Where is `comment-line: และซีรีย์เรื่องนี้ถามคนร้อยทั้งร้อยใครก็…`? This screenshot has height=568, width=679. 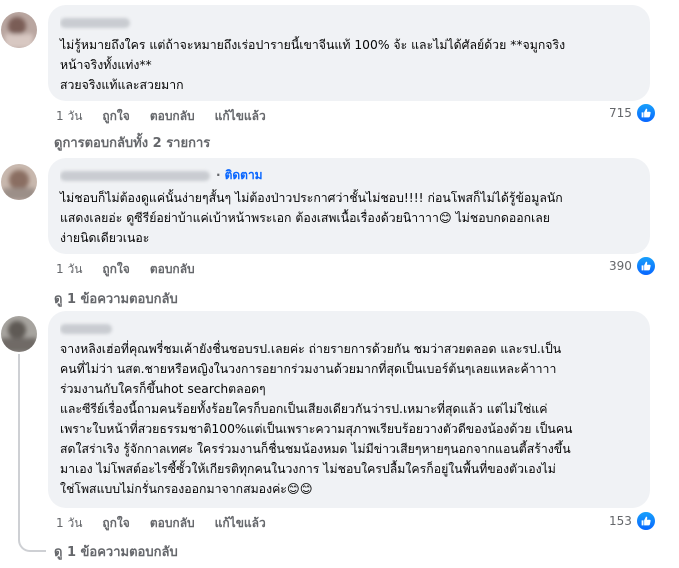 comment-line: และซีรีย์เรื่องนี้ถามคนร้อยทั้งร้อยใครก็… is located at coordinates (304, 409).